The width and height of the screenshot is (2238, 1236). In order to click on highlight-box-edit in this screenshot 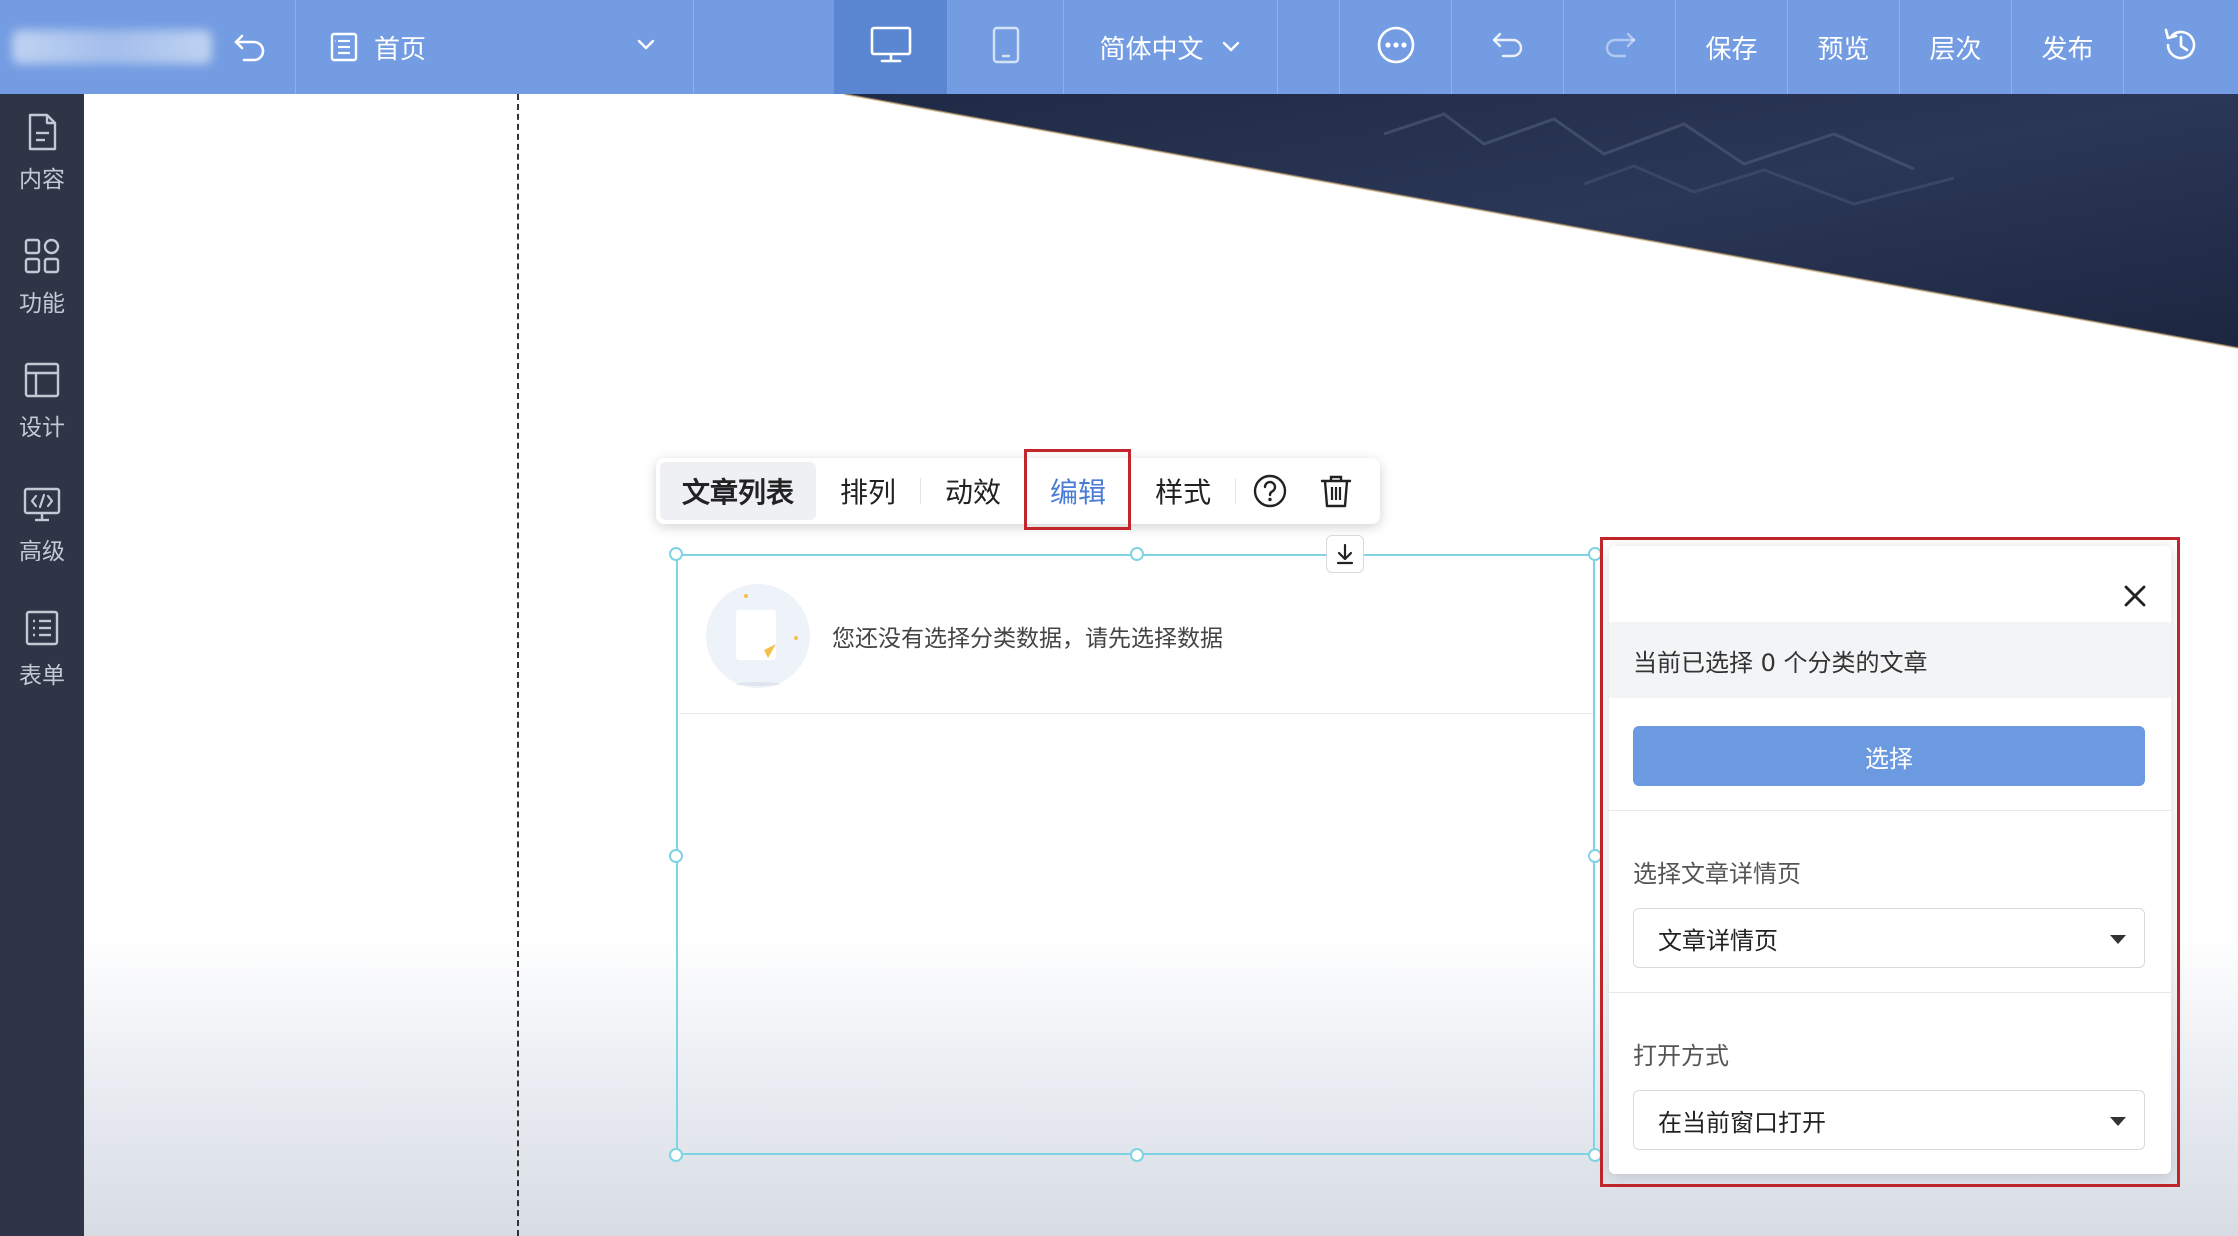, I will do `click(1077, 489)`.